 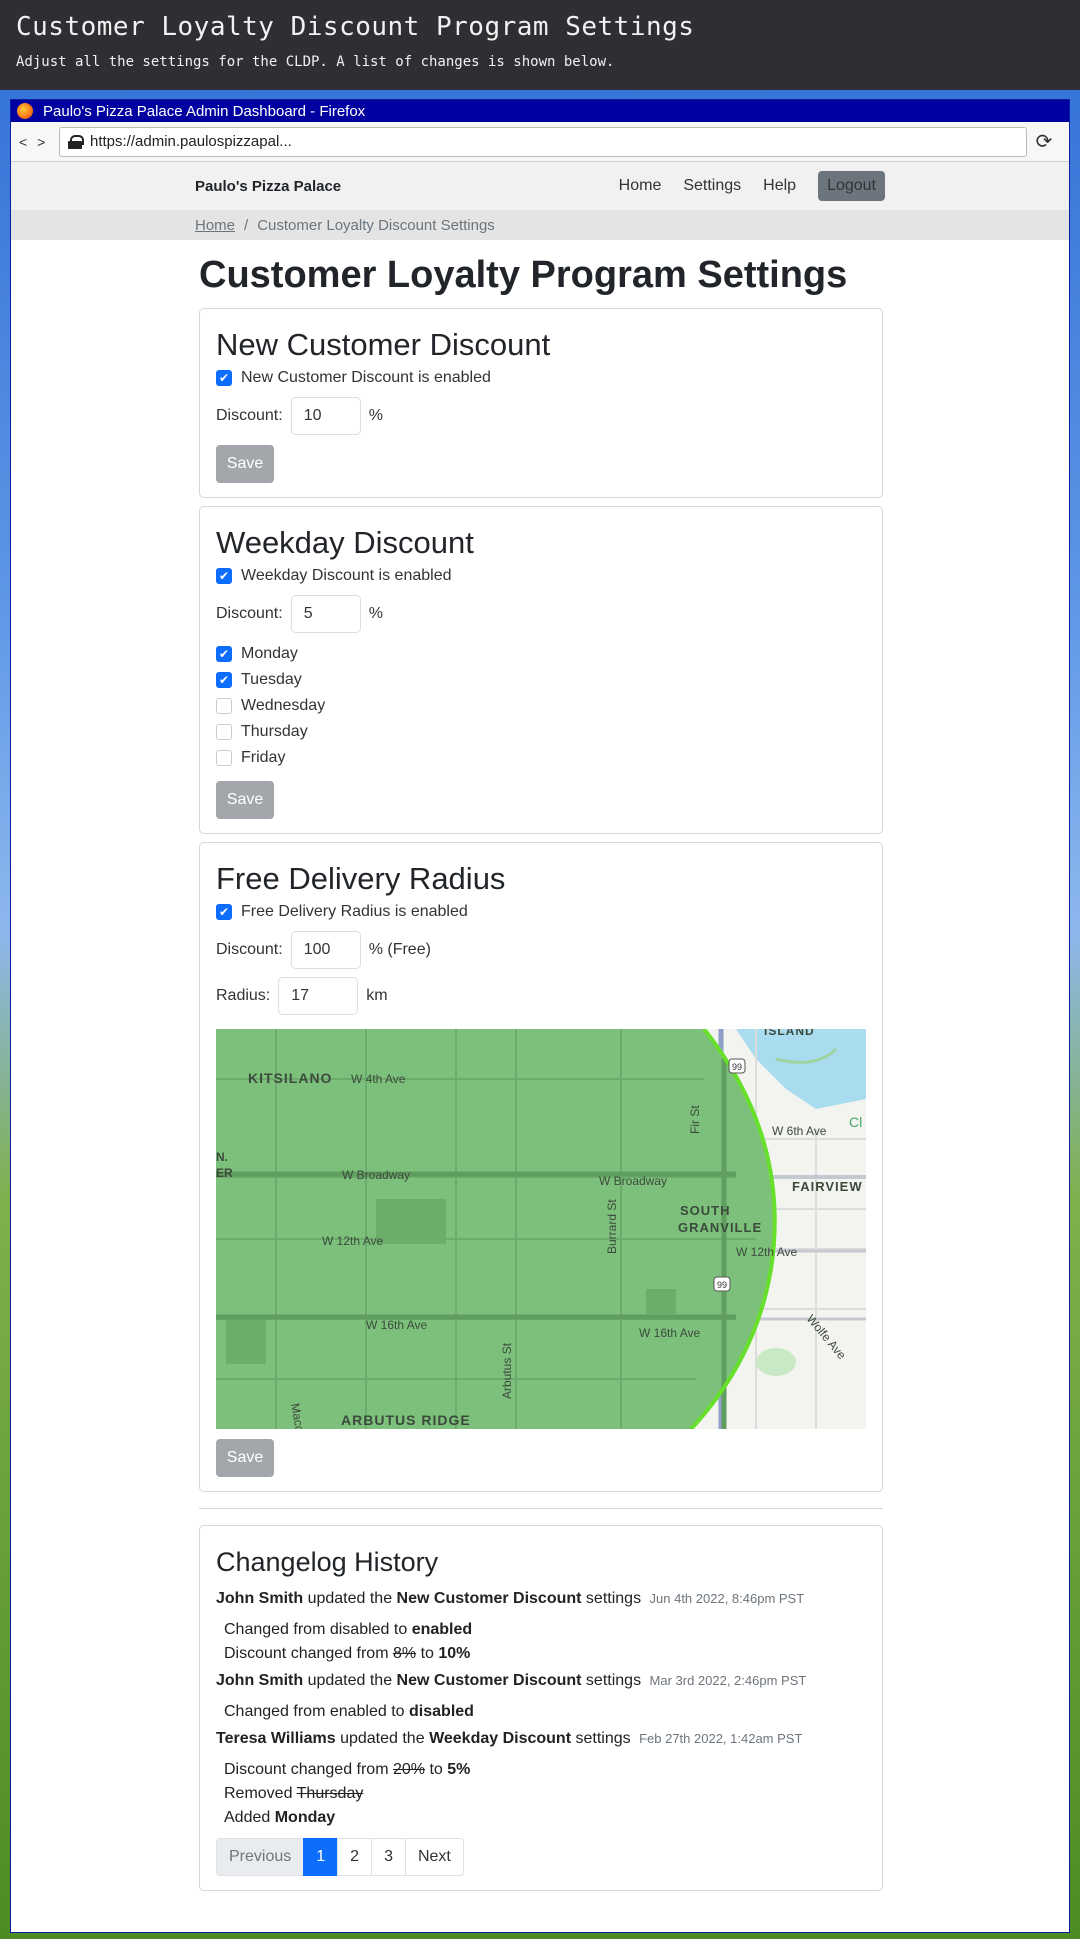 What do you see at coordinates (541, 680) in the screenshot?
I see `day-row-tuesday: ✔ Tuesday` at bounding box center [541, 680].